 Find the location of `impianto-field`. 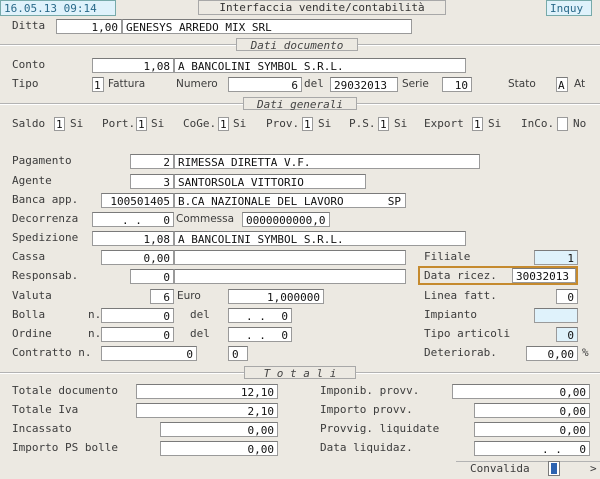

impianto-field is located at coordinates (556, 315).